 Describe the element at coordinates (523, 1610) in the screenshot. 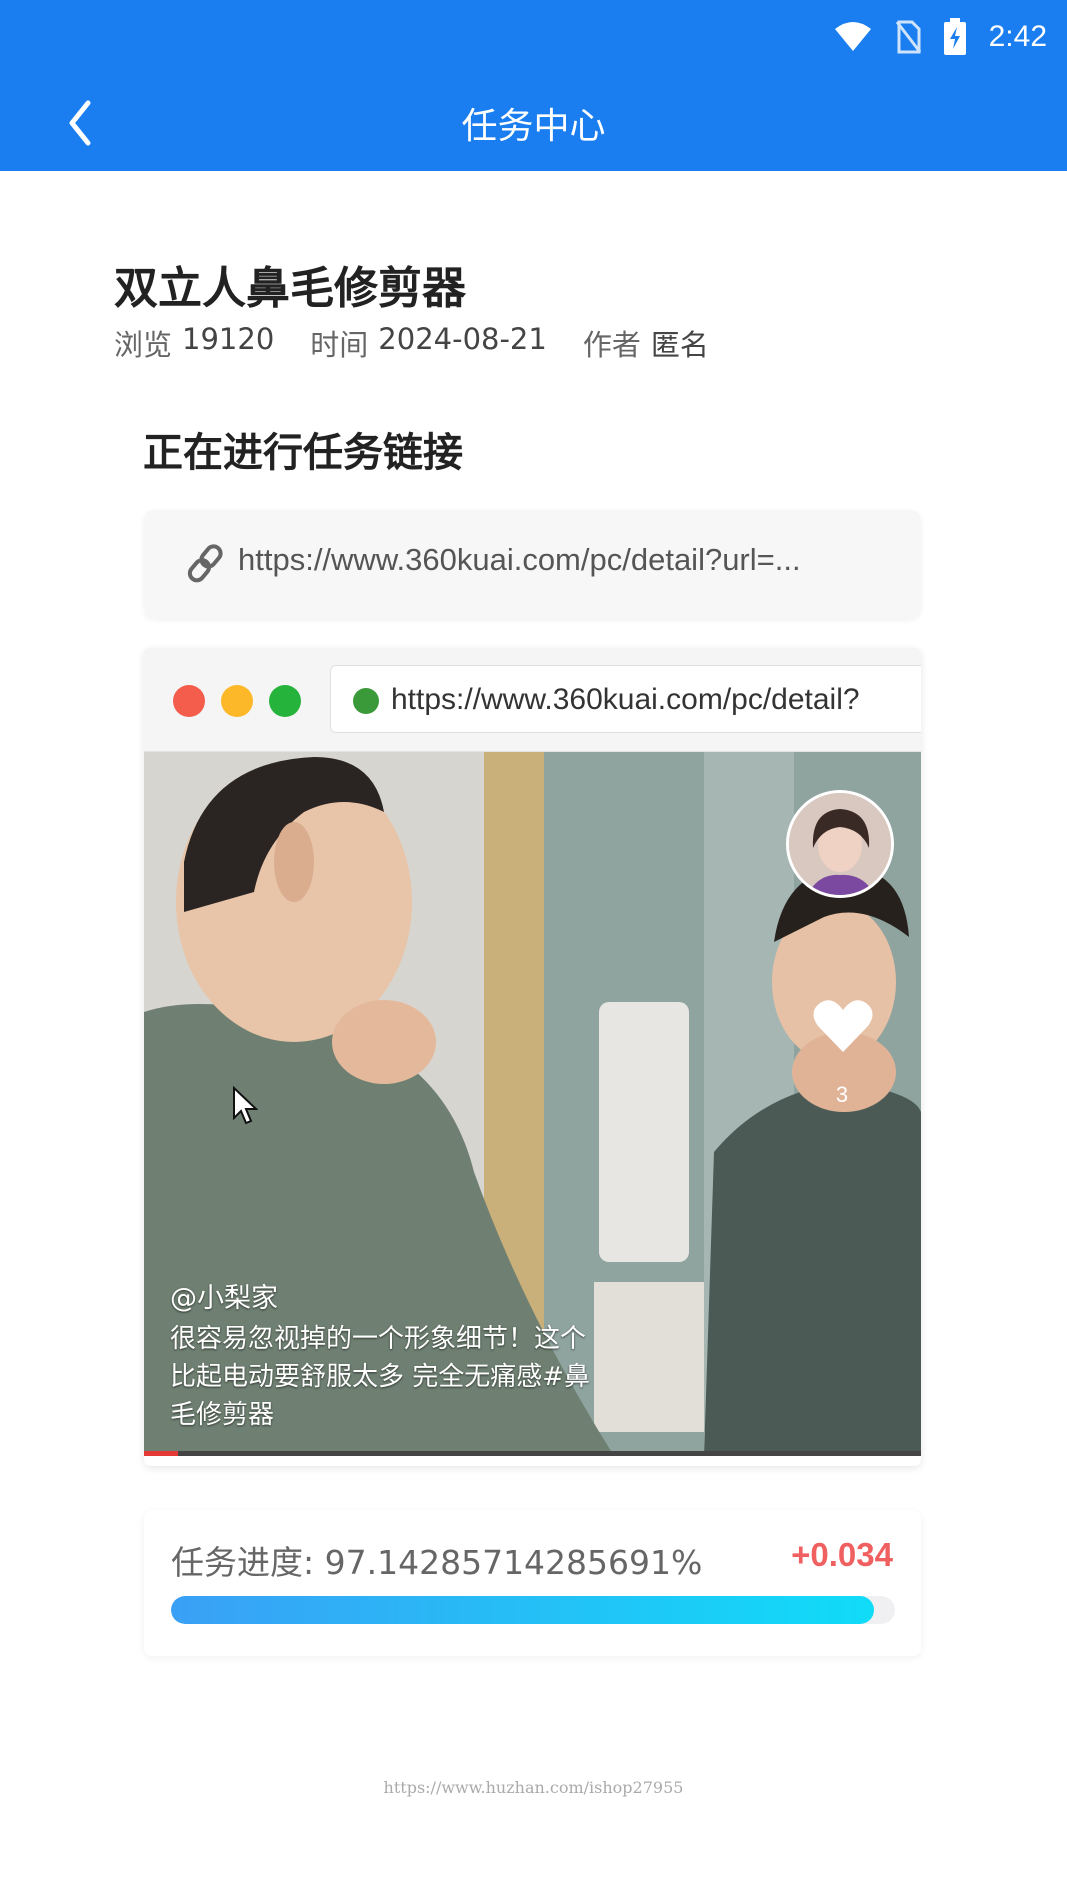

I see `progress-fill` at that location.